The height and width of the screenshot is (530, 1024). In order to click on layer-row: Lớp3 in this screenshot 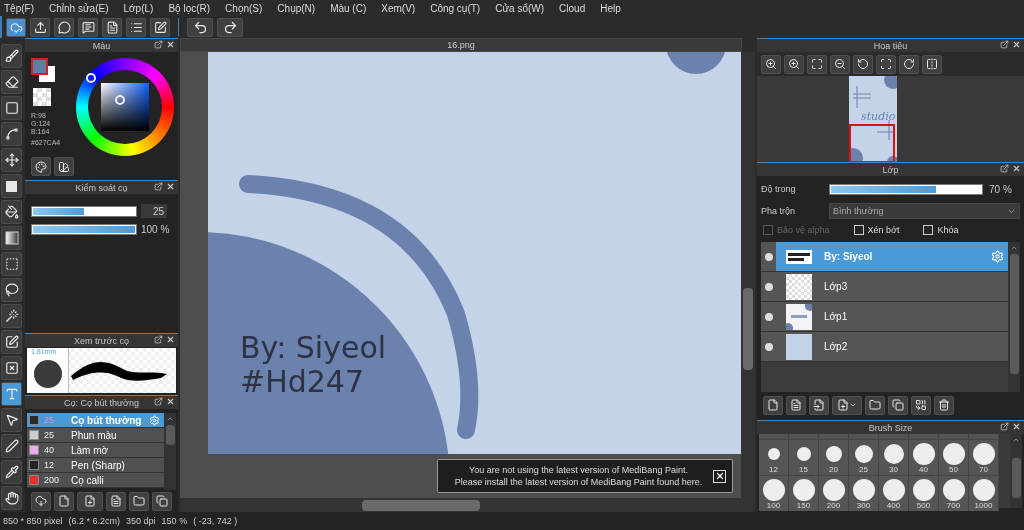, I will do `click(884, 287)`.